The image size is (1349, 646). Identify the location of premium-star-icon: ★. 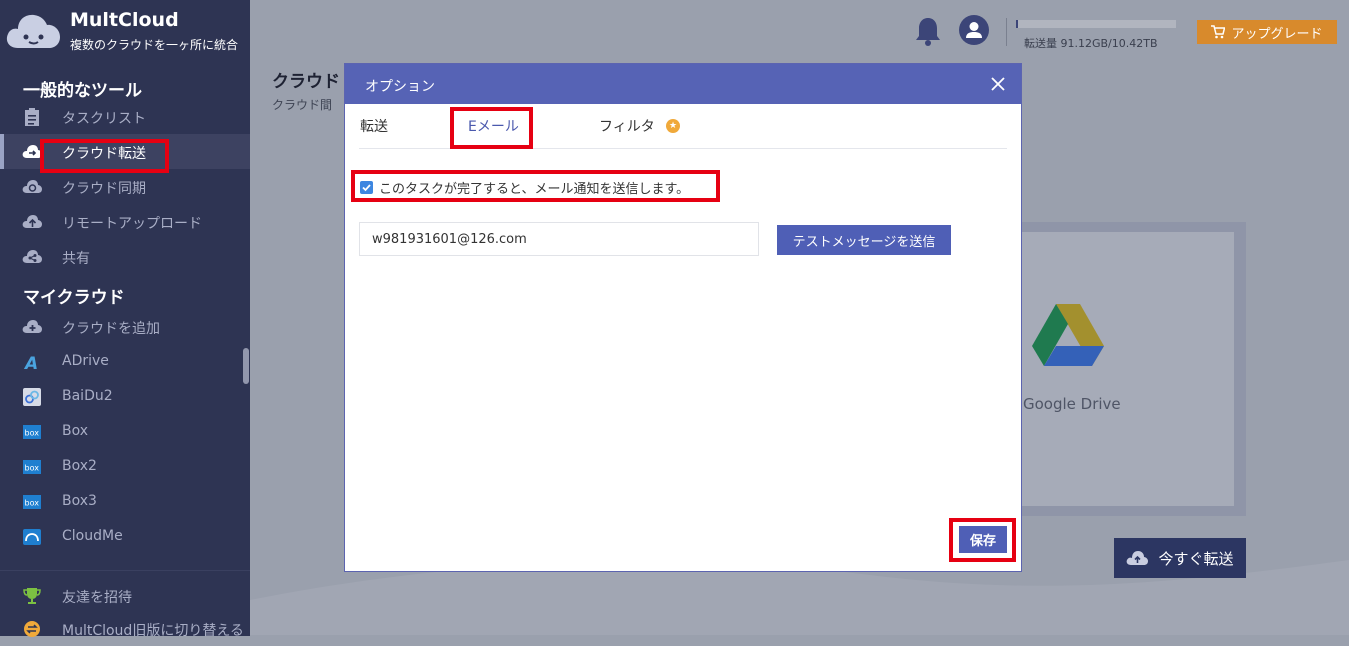
(673, 126).